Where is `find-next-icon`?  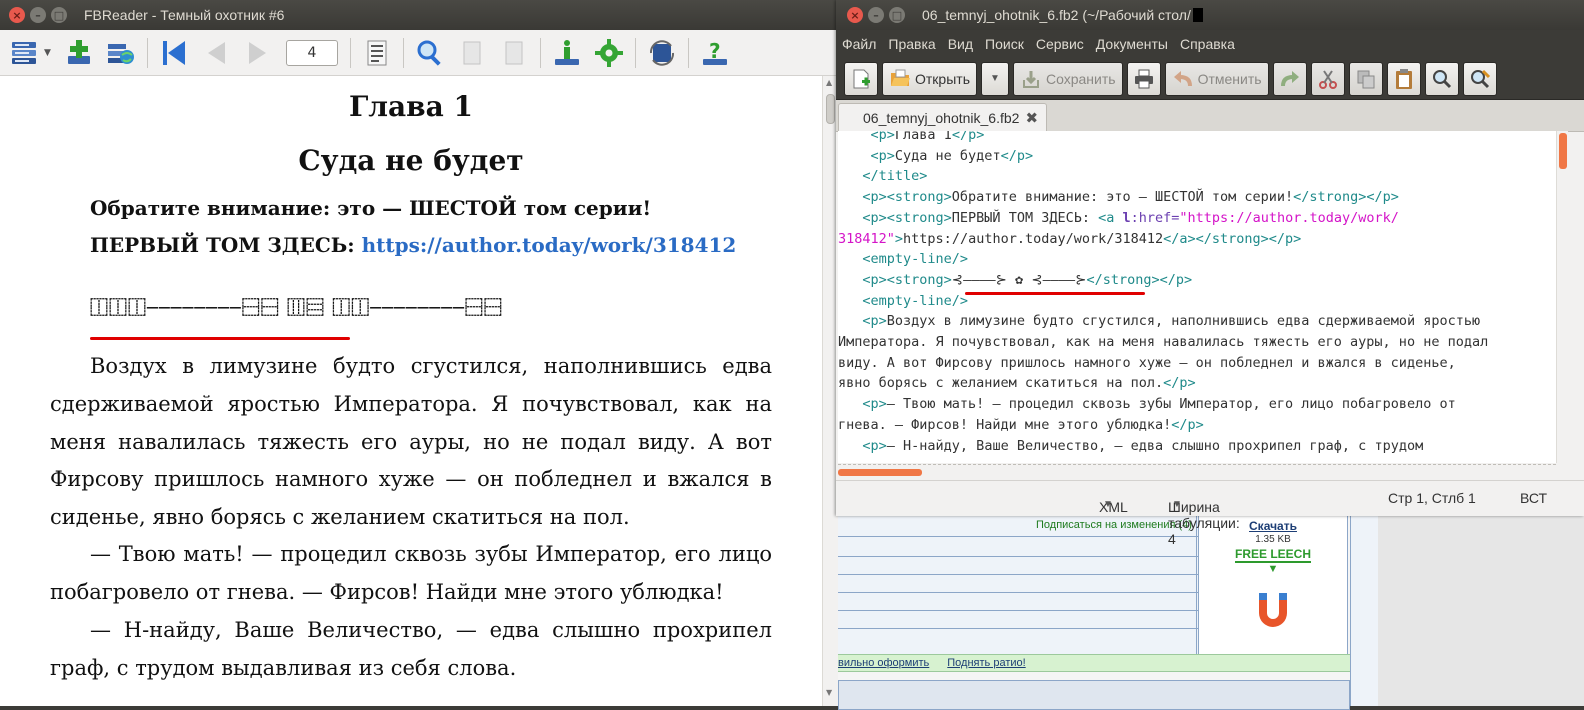 find-next-icon is located at coordinates (514, 52).